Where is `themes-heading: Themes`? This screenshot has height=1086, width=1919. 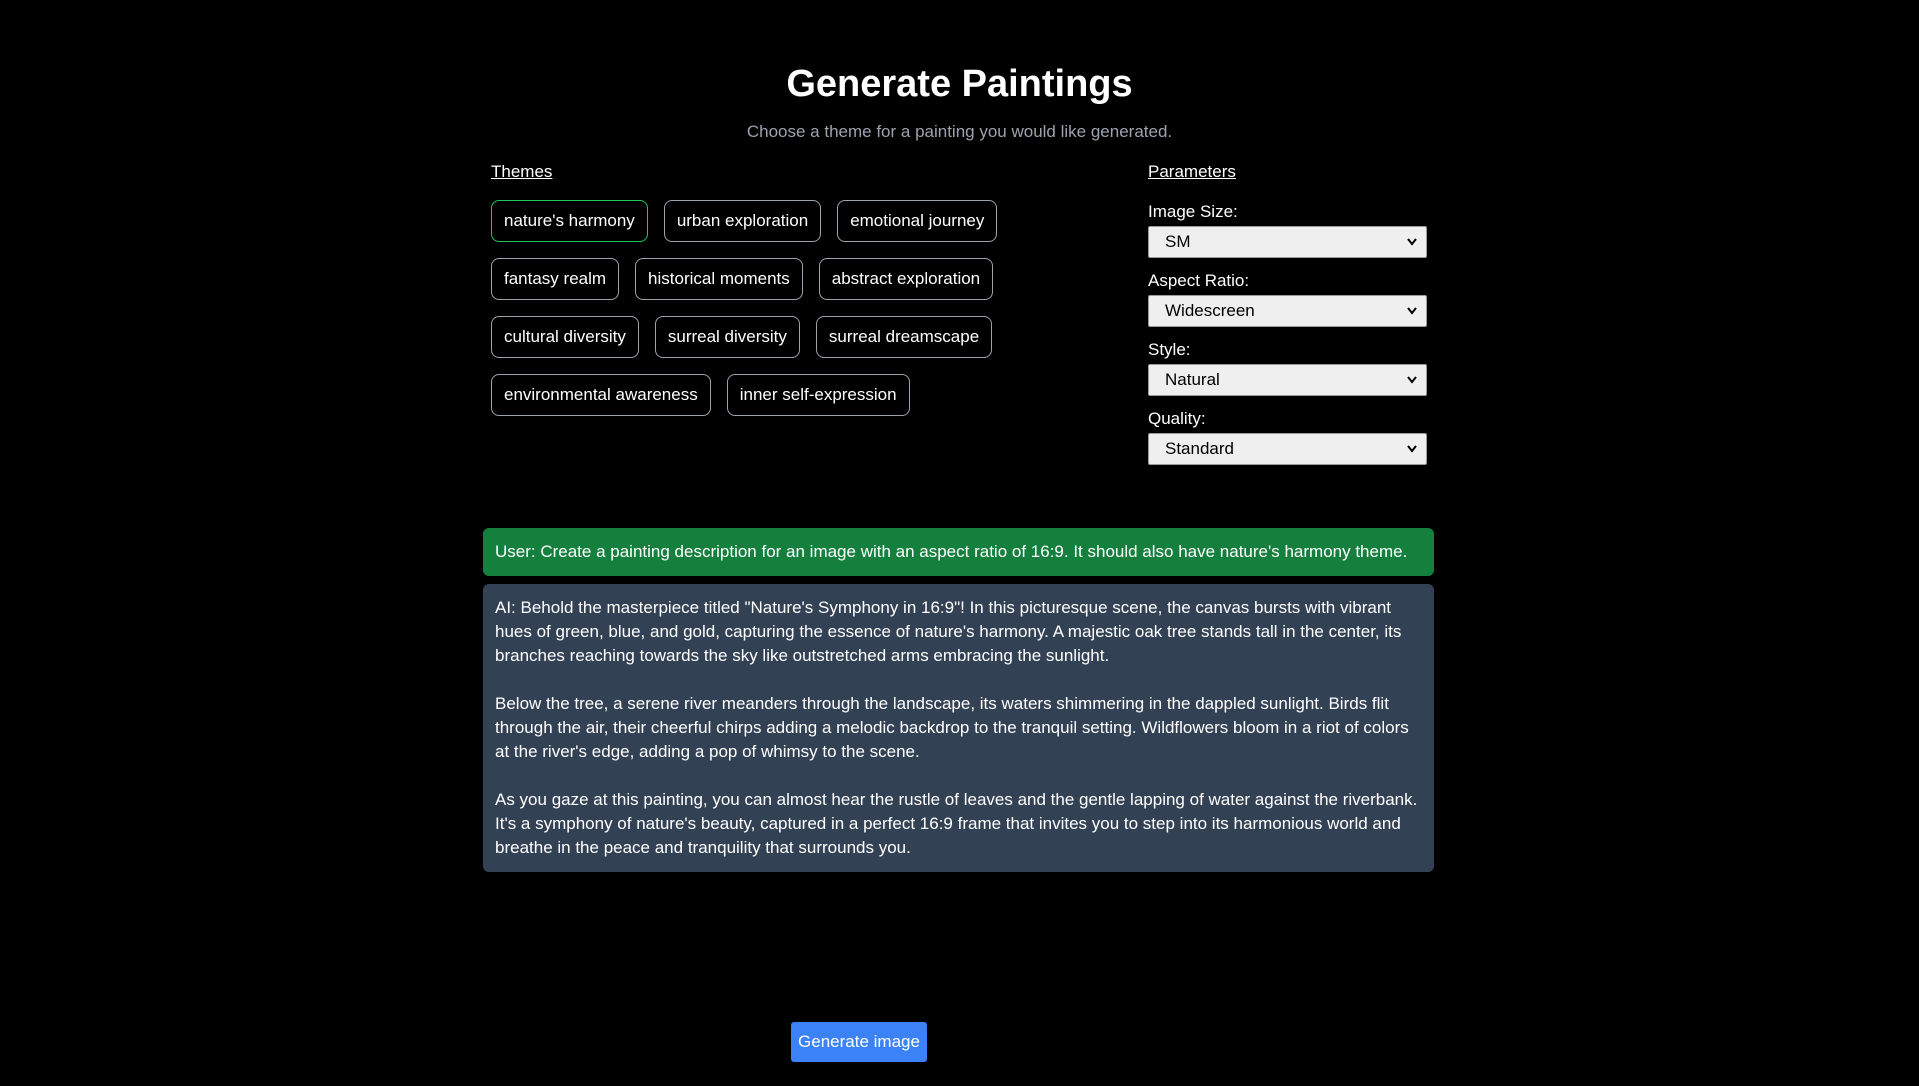 themes-heading: Themes is located at coordinates (522, 171).